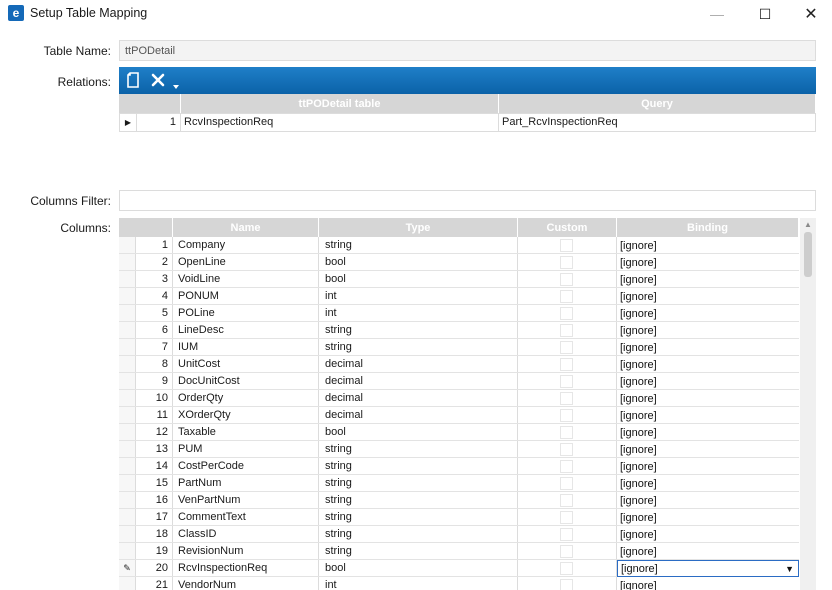  Describe the element at coordinates (246, 568) in the screenshot. I see `column-name-cell: RcvInspectionReq` at that location.